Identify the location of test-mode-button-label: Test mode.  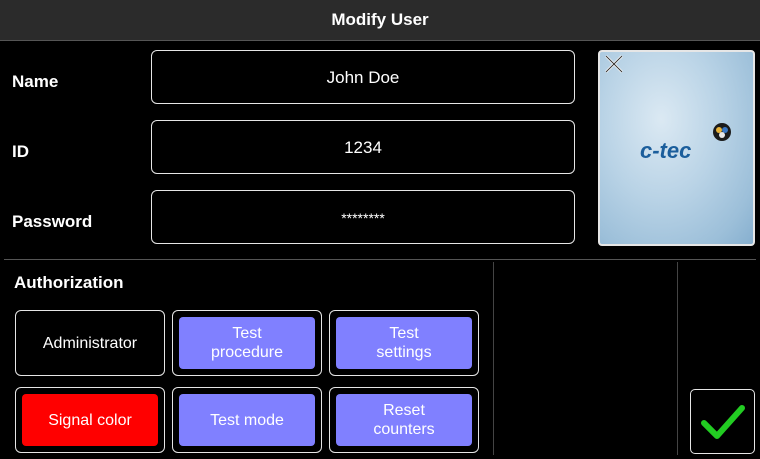
(247, 420).